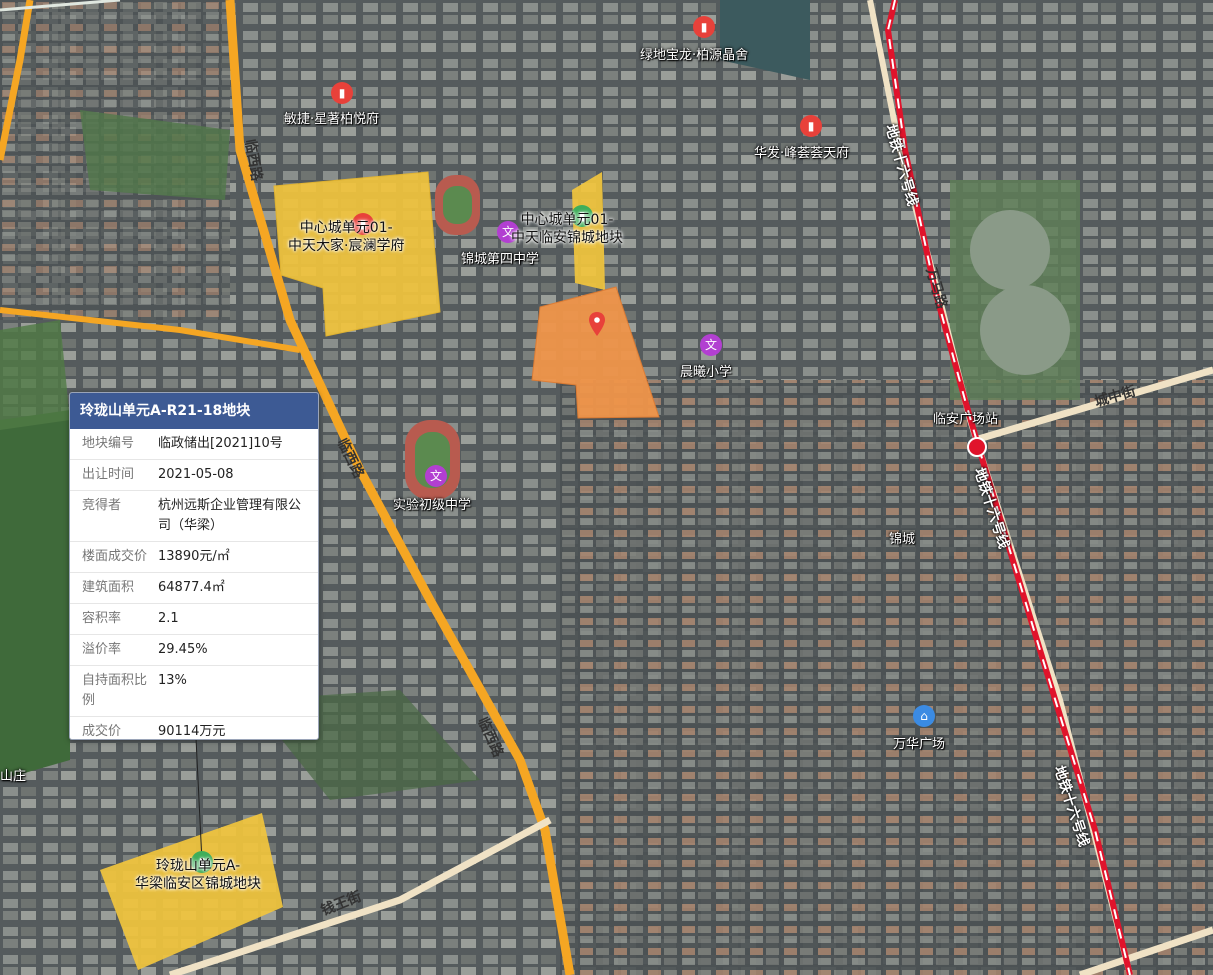  What do you see at coordinates (567, 238) in the screenshot?
I see `parcel-label-line: 中天临安锦城地块` at bounding box center [567, 238].